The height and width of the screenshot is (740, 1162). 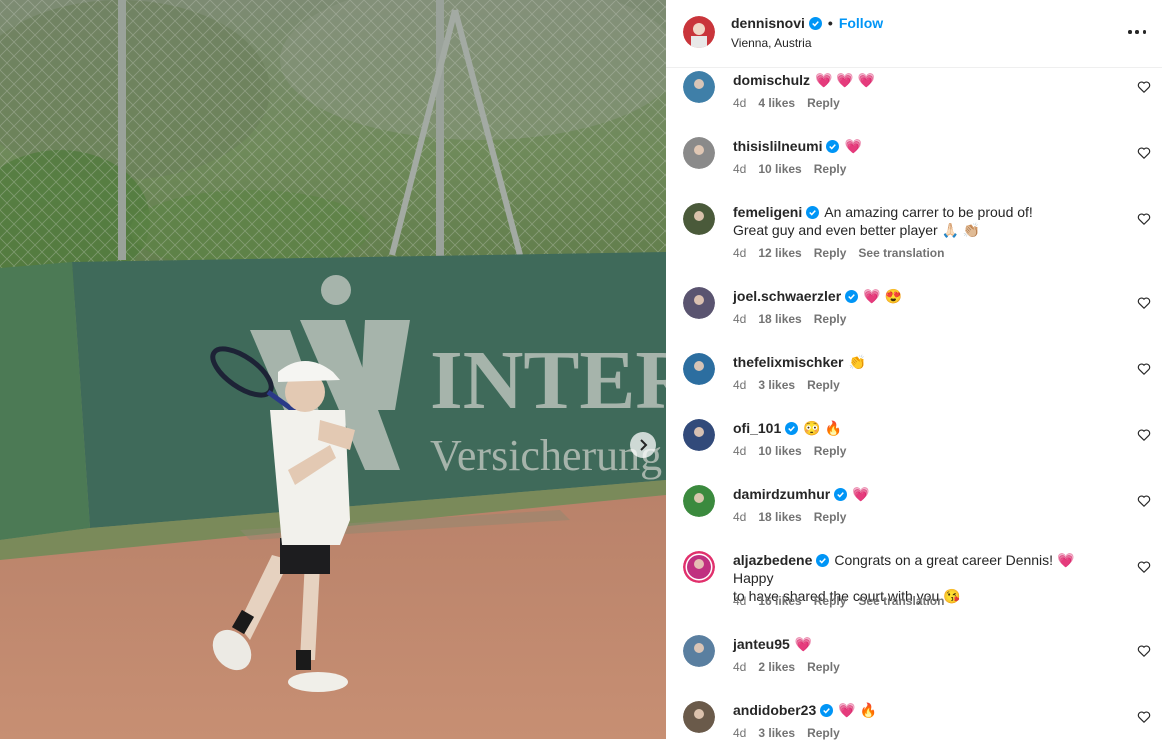 I want to click on comment-likes-count: 16 likes, so click(x=779, y=601).